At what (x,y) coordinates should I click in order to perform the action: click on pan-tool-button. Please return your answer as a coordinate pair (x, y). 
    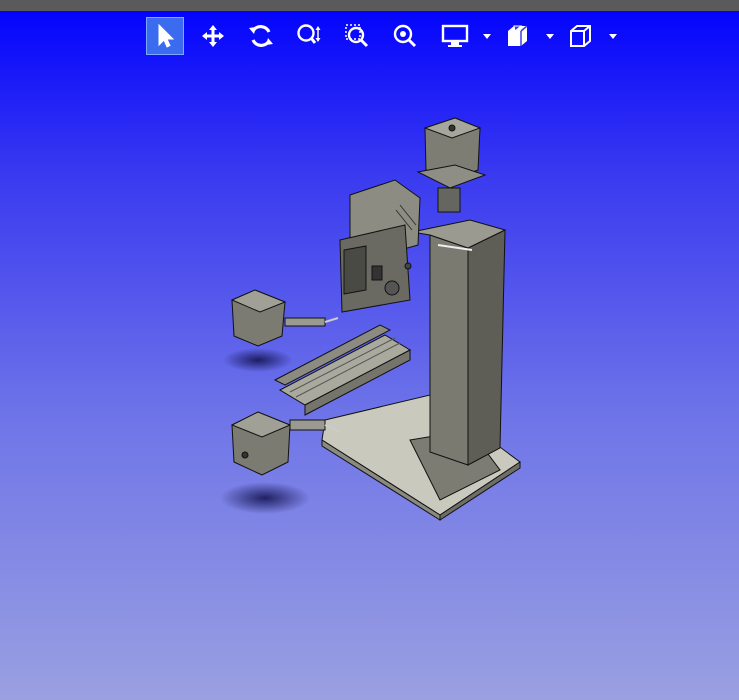
    Looking at the image, I should click on (213, 36).